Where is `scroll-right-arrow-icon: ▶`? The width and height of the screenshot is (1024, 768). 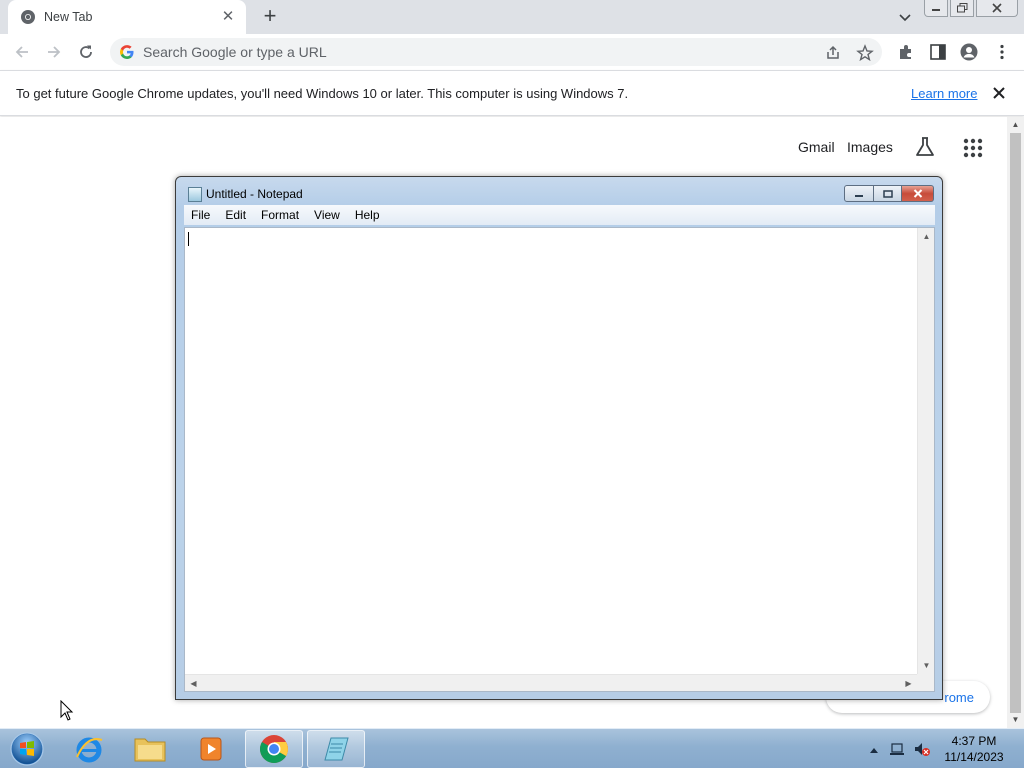 scroll-right-arrow-icon: ▶ is located at coordinates (908, 683).